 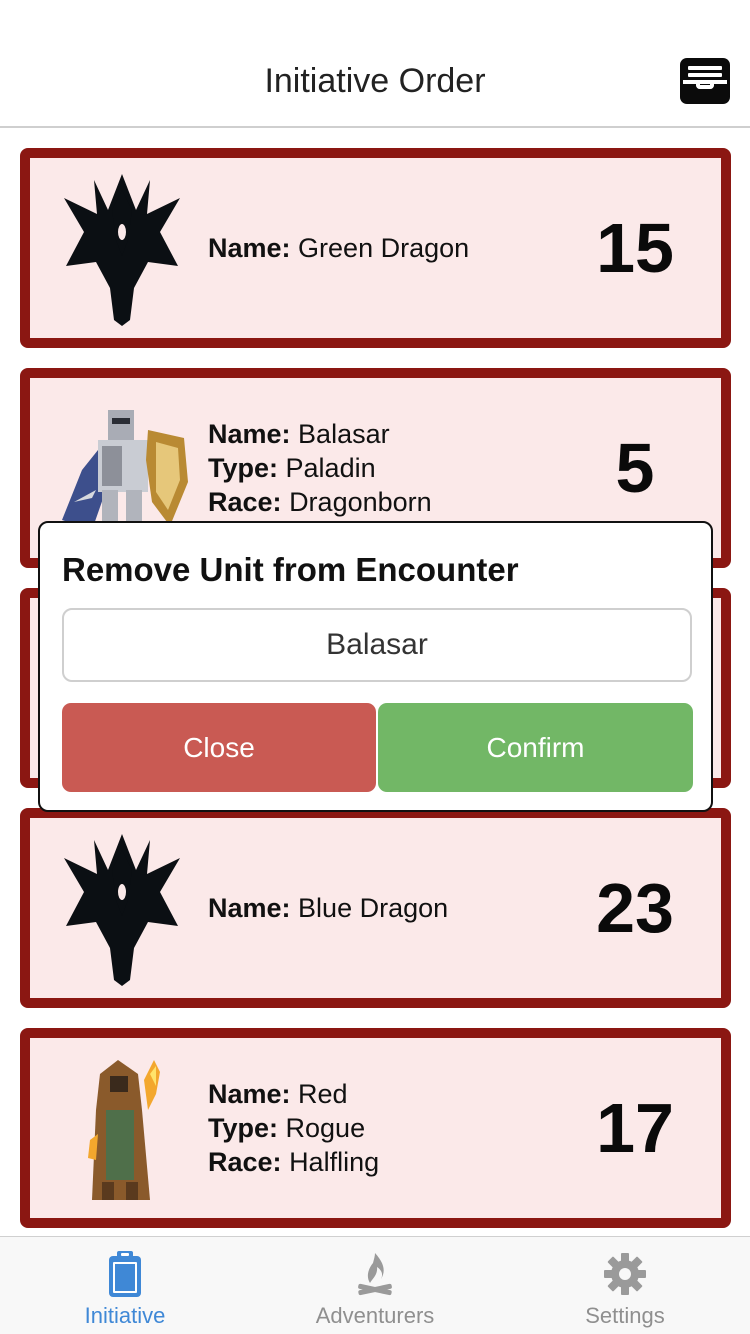 I want to click on unit-name: Balasar, so click(x=344, y=434).